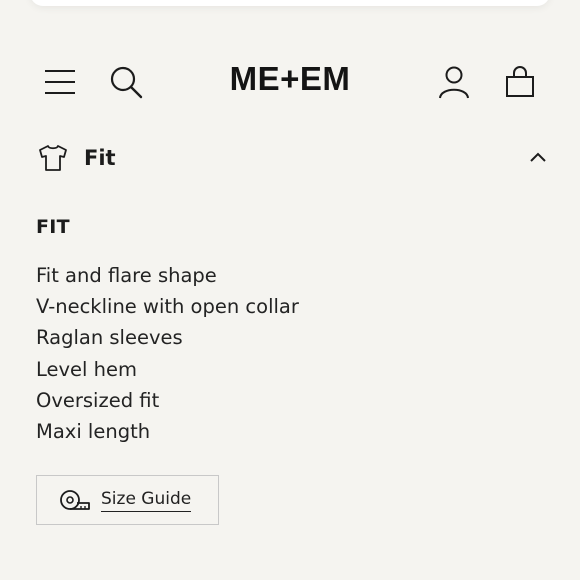 The width and height of the screenshot is (580, 580). I want to click on logo-link: ME+EM, so click(290, 78).